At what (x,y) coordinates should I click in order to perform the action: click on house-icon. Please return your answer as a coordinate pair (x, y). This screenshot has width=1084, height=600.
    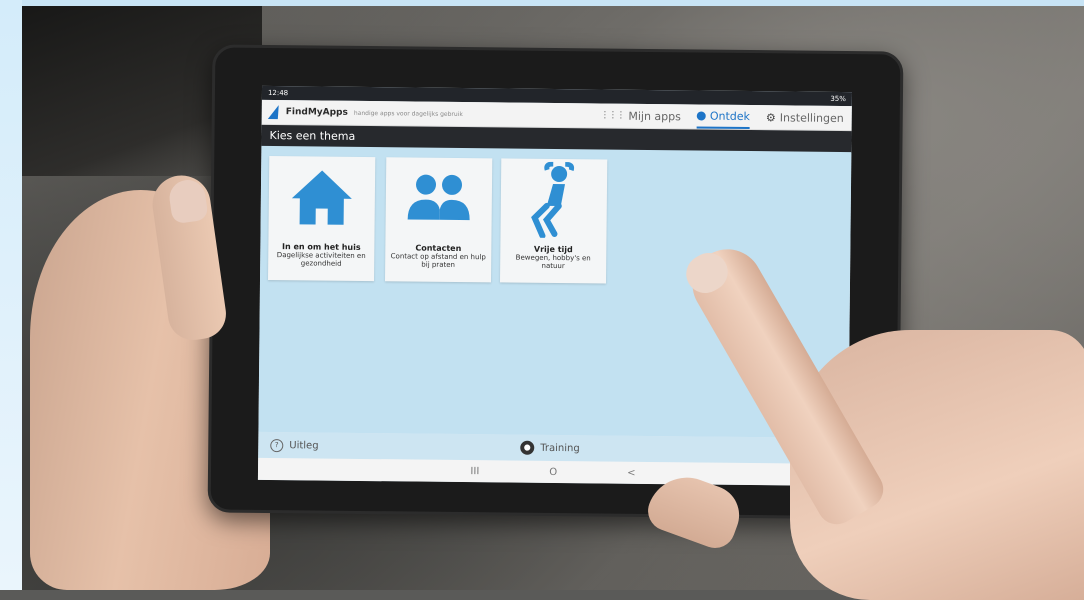
    Looking at the image, I should click on (321, 197).